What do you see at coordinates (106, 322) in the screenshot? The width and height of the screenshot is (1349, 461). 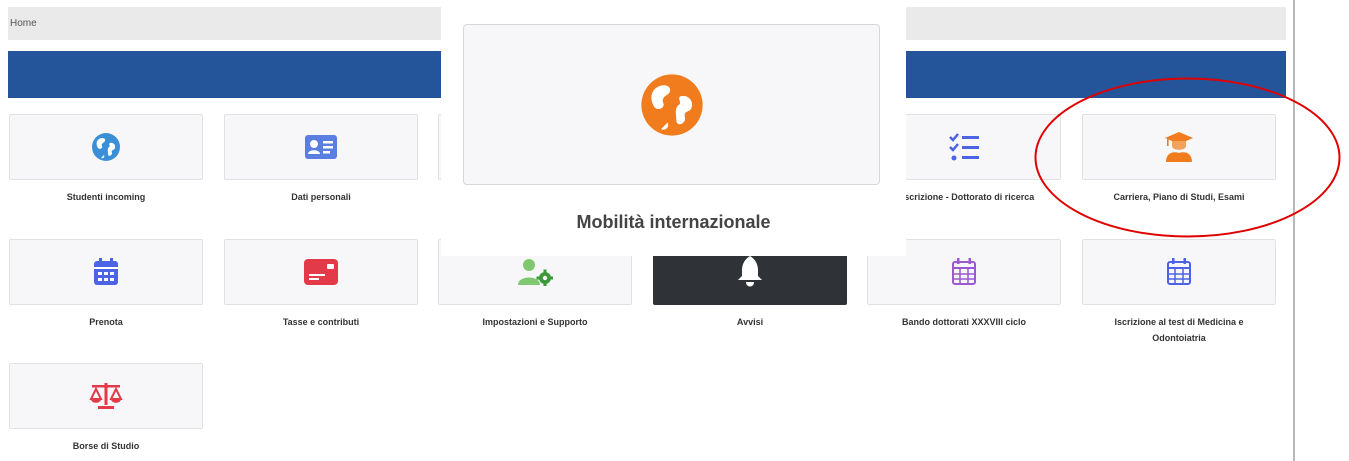 I see `tile-label-prenota: Prenota` at bounding box center [106, 322].